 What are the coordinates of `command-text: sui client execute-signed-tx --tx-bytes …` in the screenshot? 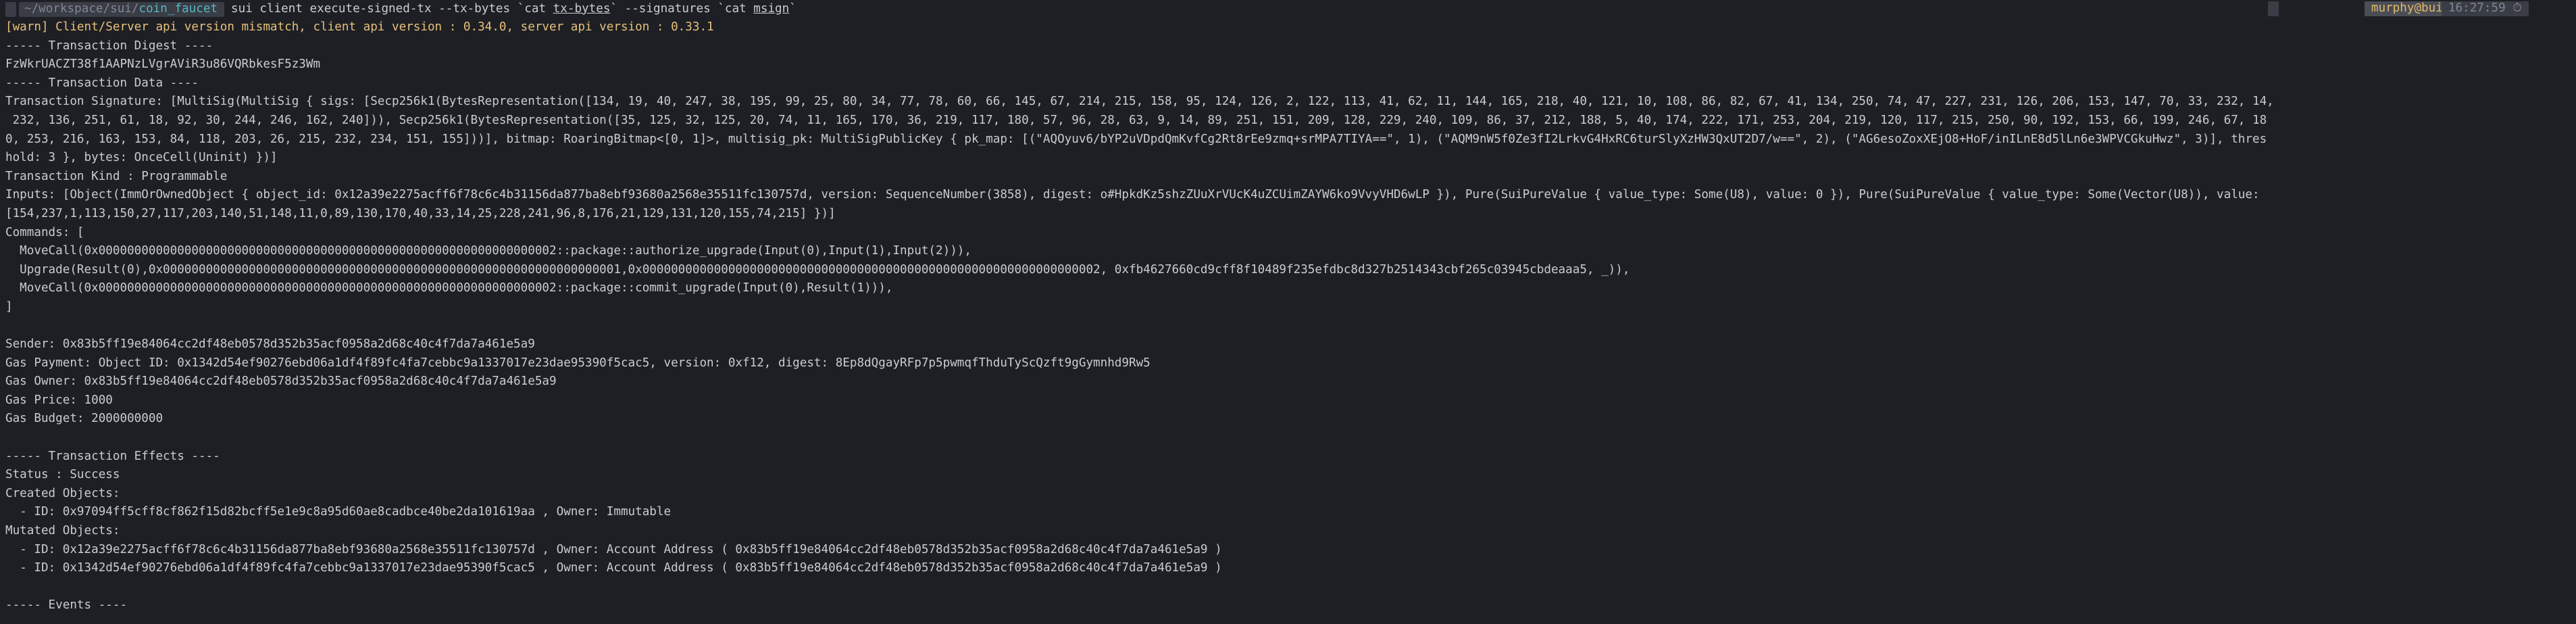 It's located at (514, 9).